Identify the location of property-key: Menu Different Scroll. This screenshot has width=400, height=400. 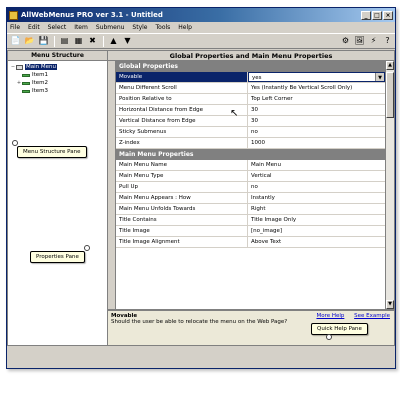
(182, 88).